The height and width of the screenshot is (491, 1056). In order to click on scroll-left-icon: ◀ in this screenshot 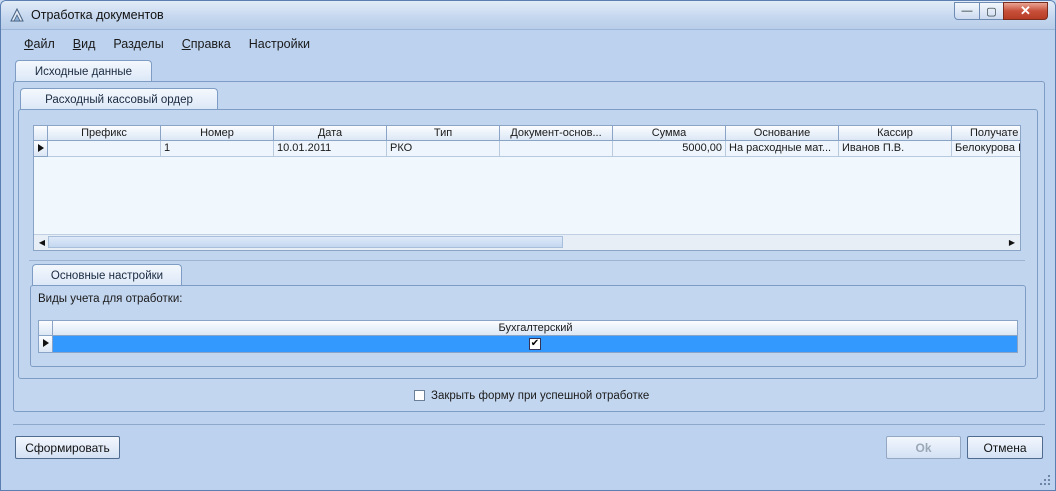, I will do `click(42, 242)`.